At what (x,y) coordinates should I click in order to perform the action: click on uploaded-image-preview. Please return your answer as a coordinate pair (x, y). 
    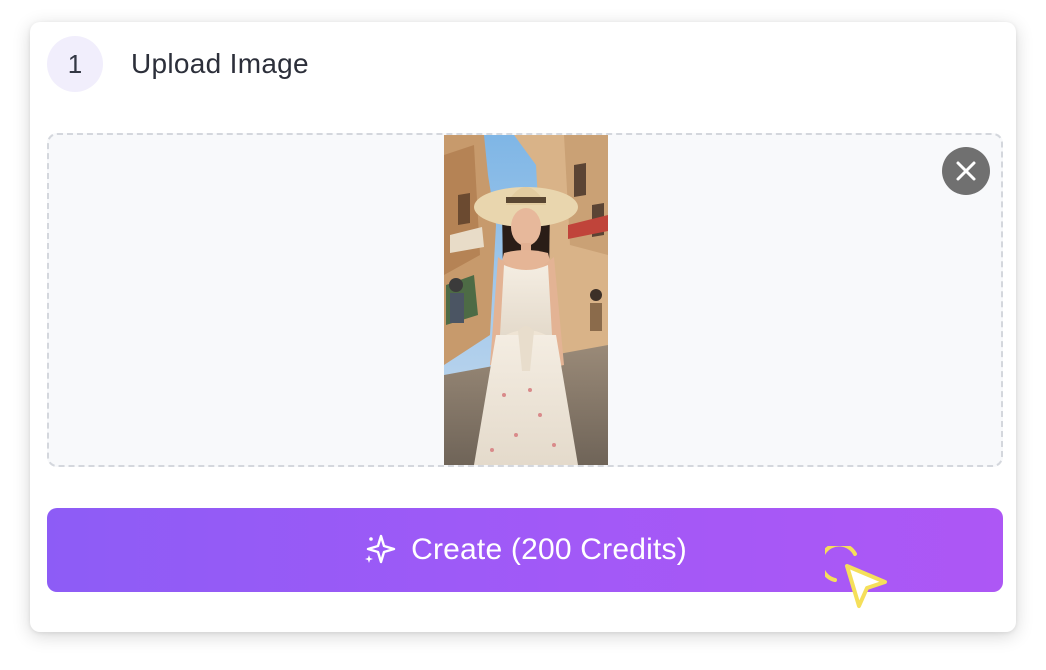
    Looking at the image, I should click on (526, 300).